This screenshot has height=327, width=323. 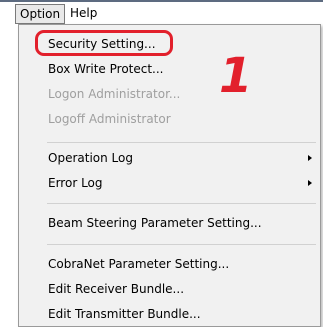 What do you see at coordinates (161, 14) in the screenshot?
I see `menu-bar: Option Help` at bounding box center [161, 14].